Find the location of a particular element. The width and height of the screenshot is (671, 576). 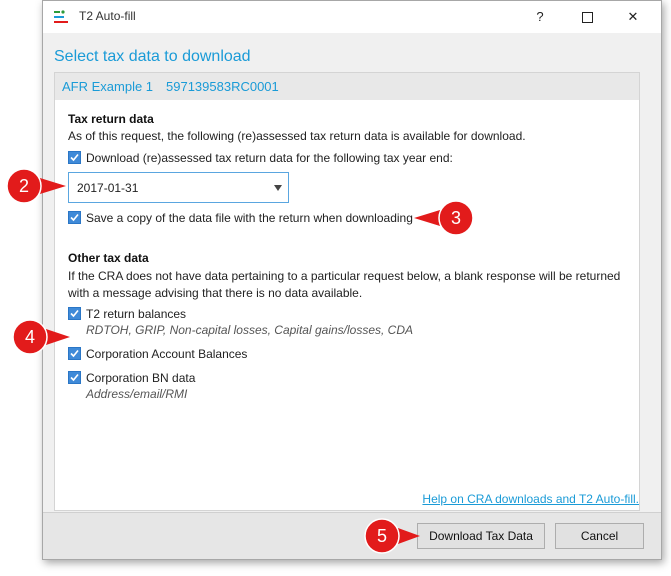

corporation-account-balances-checkbox is located at coordinates (74, 353).